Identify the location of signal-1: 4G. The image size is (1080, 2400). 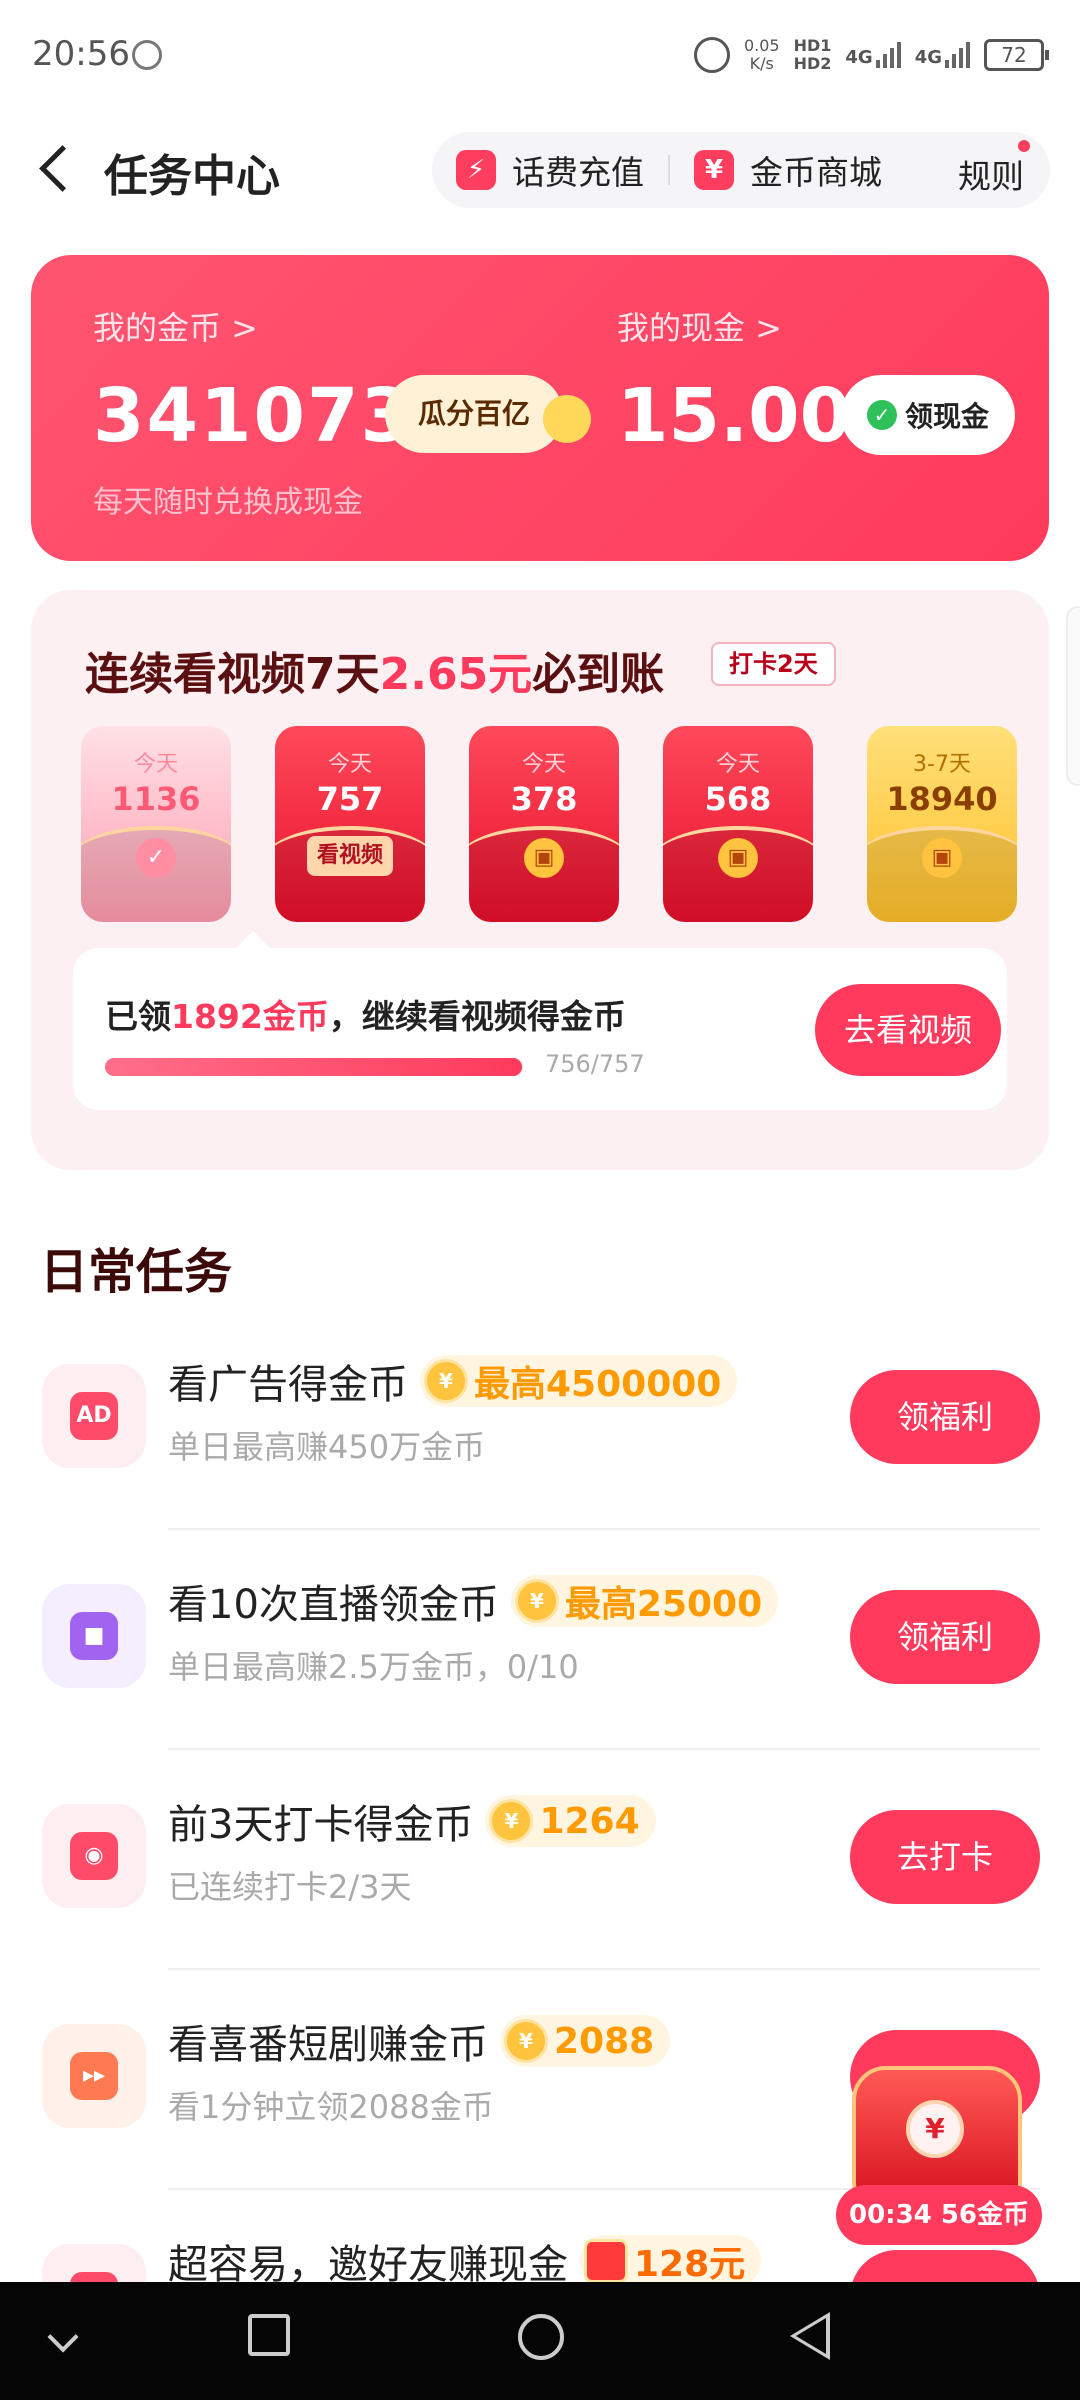
(873, 55).